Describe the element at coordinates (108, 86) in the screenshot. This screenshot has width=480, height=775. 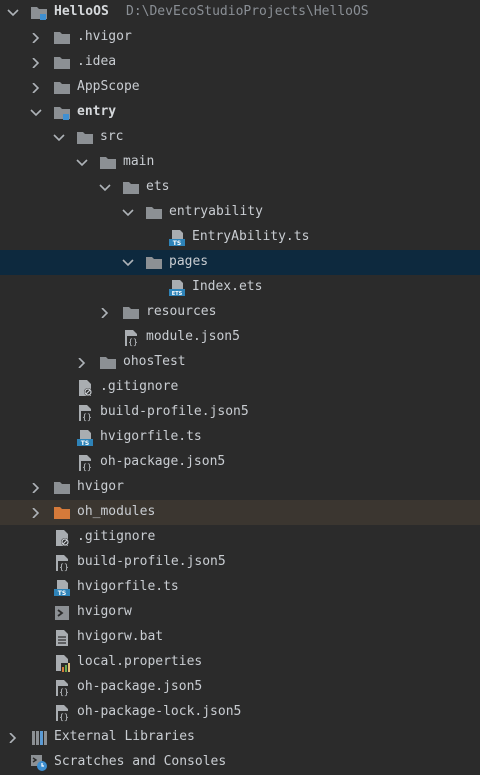
I see `tree-item-label: AppScope` at that location.